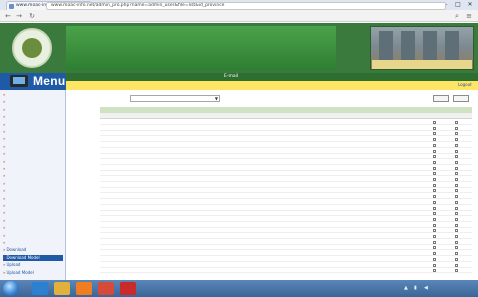 The width and height of the screenshot is (478, 297). I want to click on close-window-button: ✕, so click(470, 5).